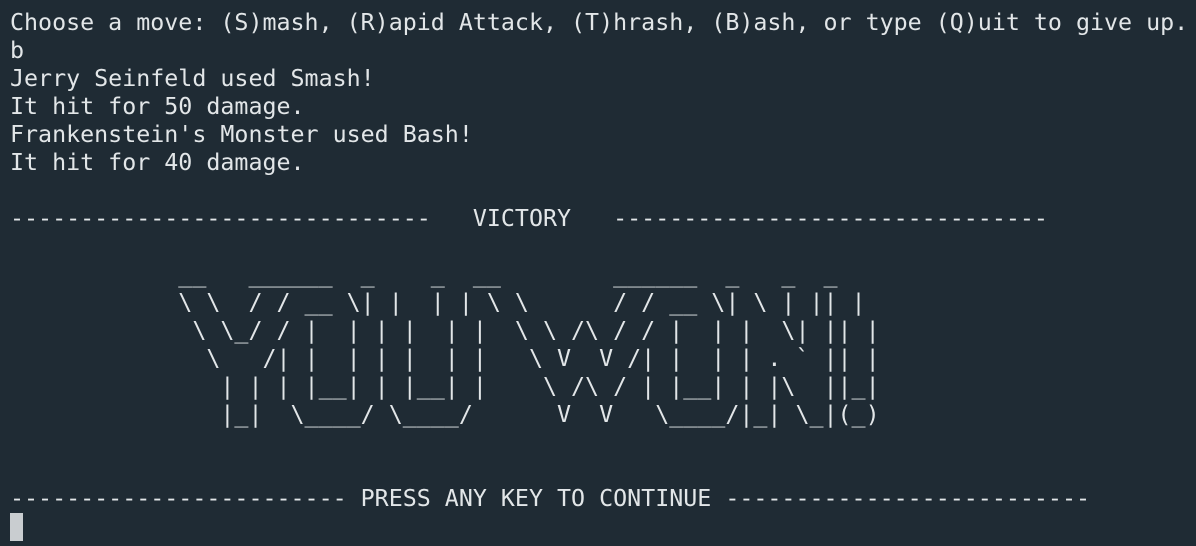 This screenshot has height=546, width=1196. I want to click on text-cursor, so click(16, 527).